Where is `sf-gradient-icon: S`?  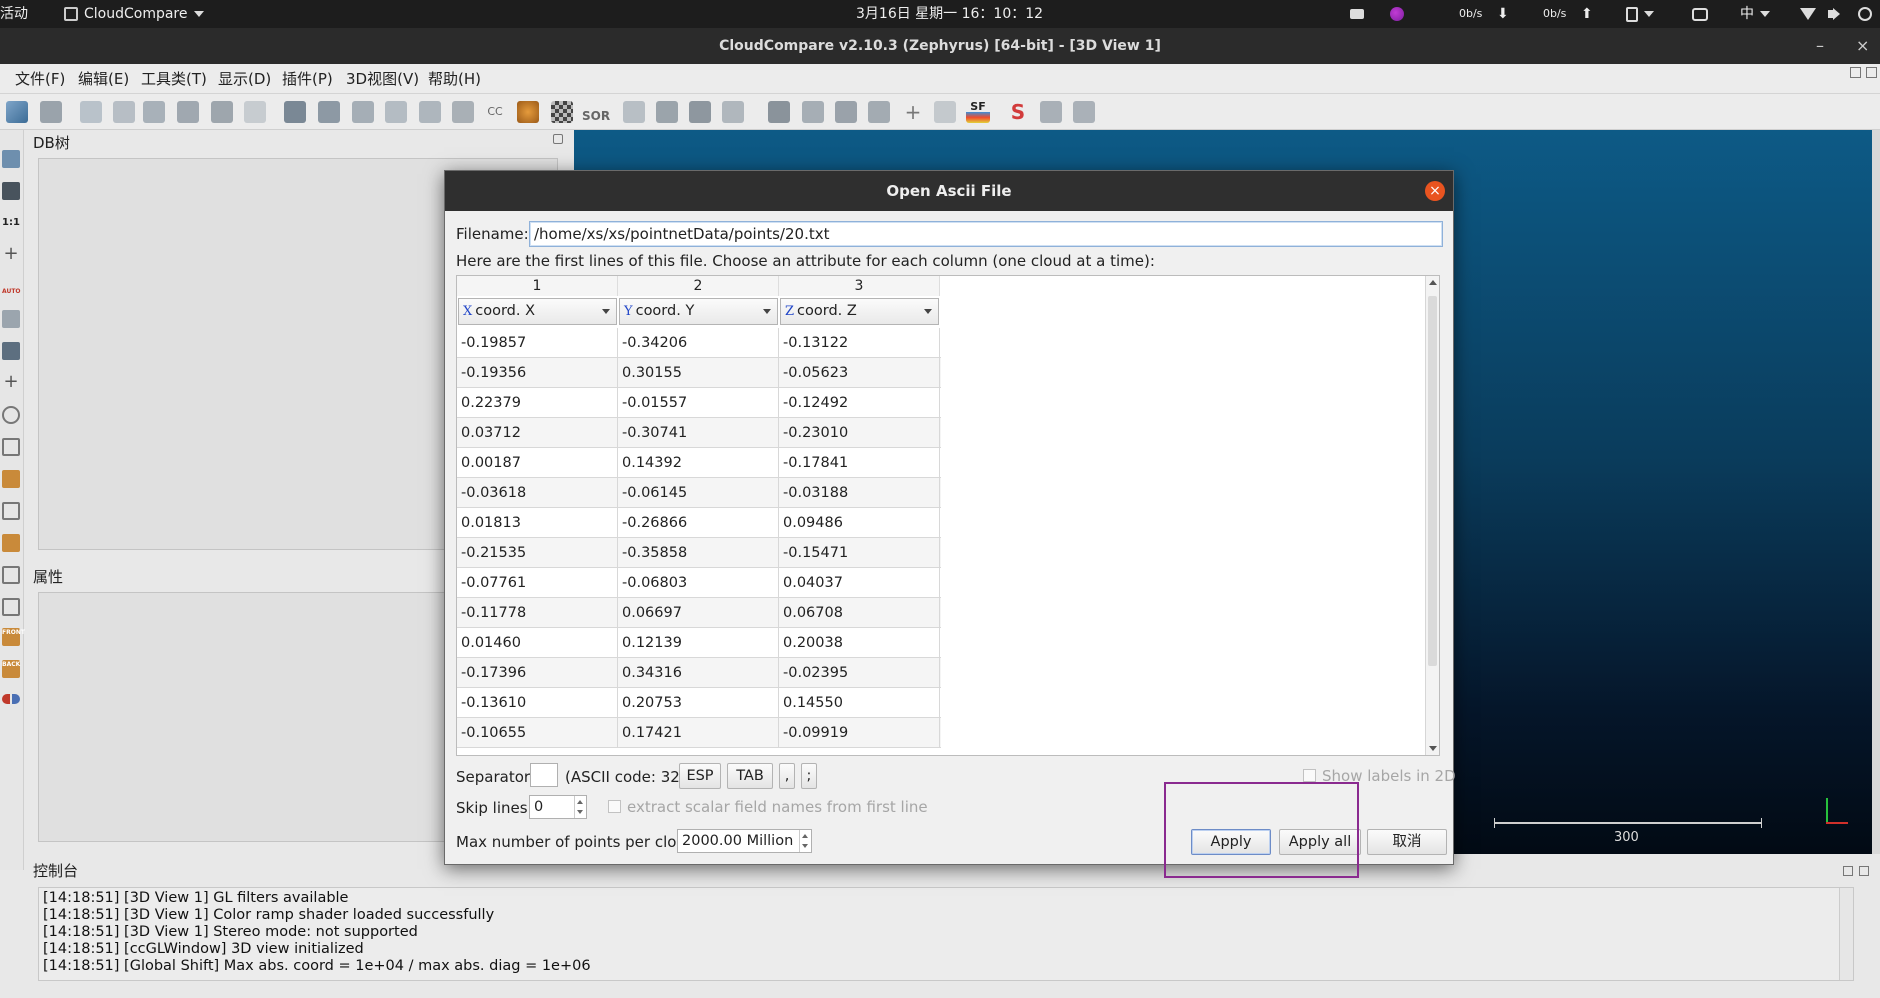
sf-gradient-icon: S is located at coordinates (1018, 112).